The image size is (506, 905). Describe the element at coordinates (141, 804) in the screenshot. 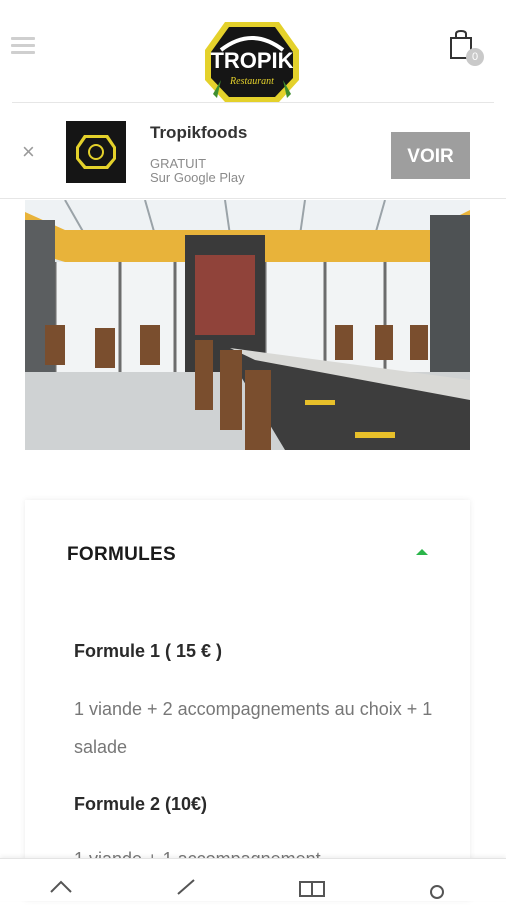

I see `formule-title: Formule 2 (10€)` at that location.